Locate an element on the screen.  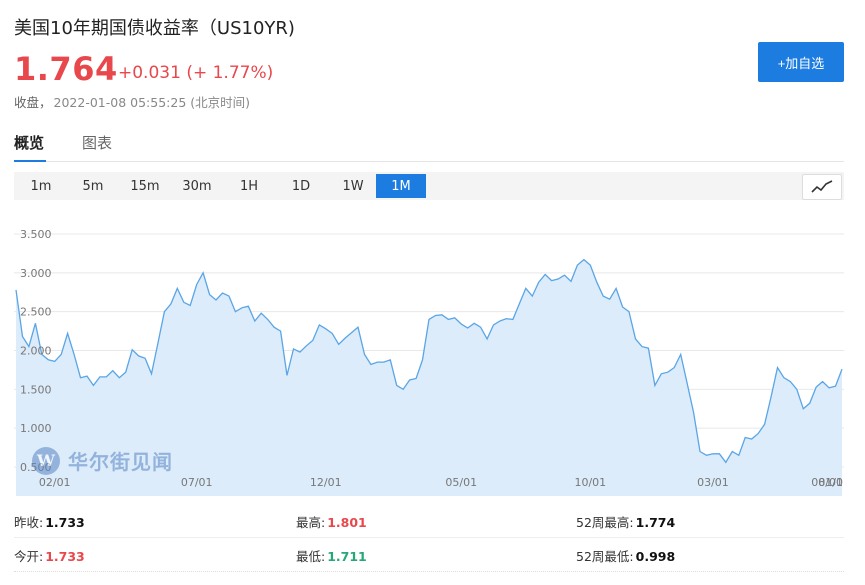
period-selector: 1m 5m 15m 30m 1H 1D 1W 1M is located at coordinates (429, 186).